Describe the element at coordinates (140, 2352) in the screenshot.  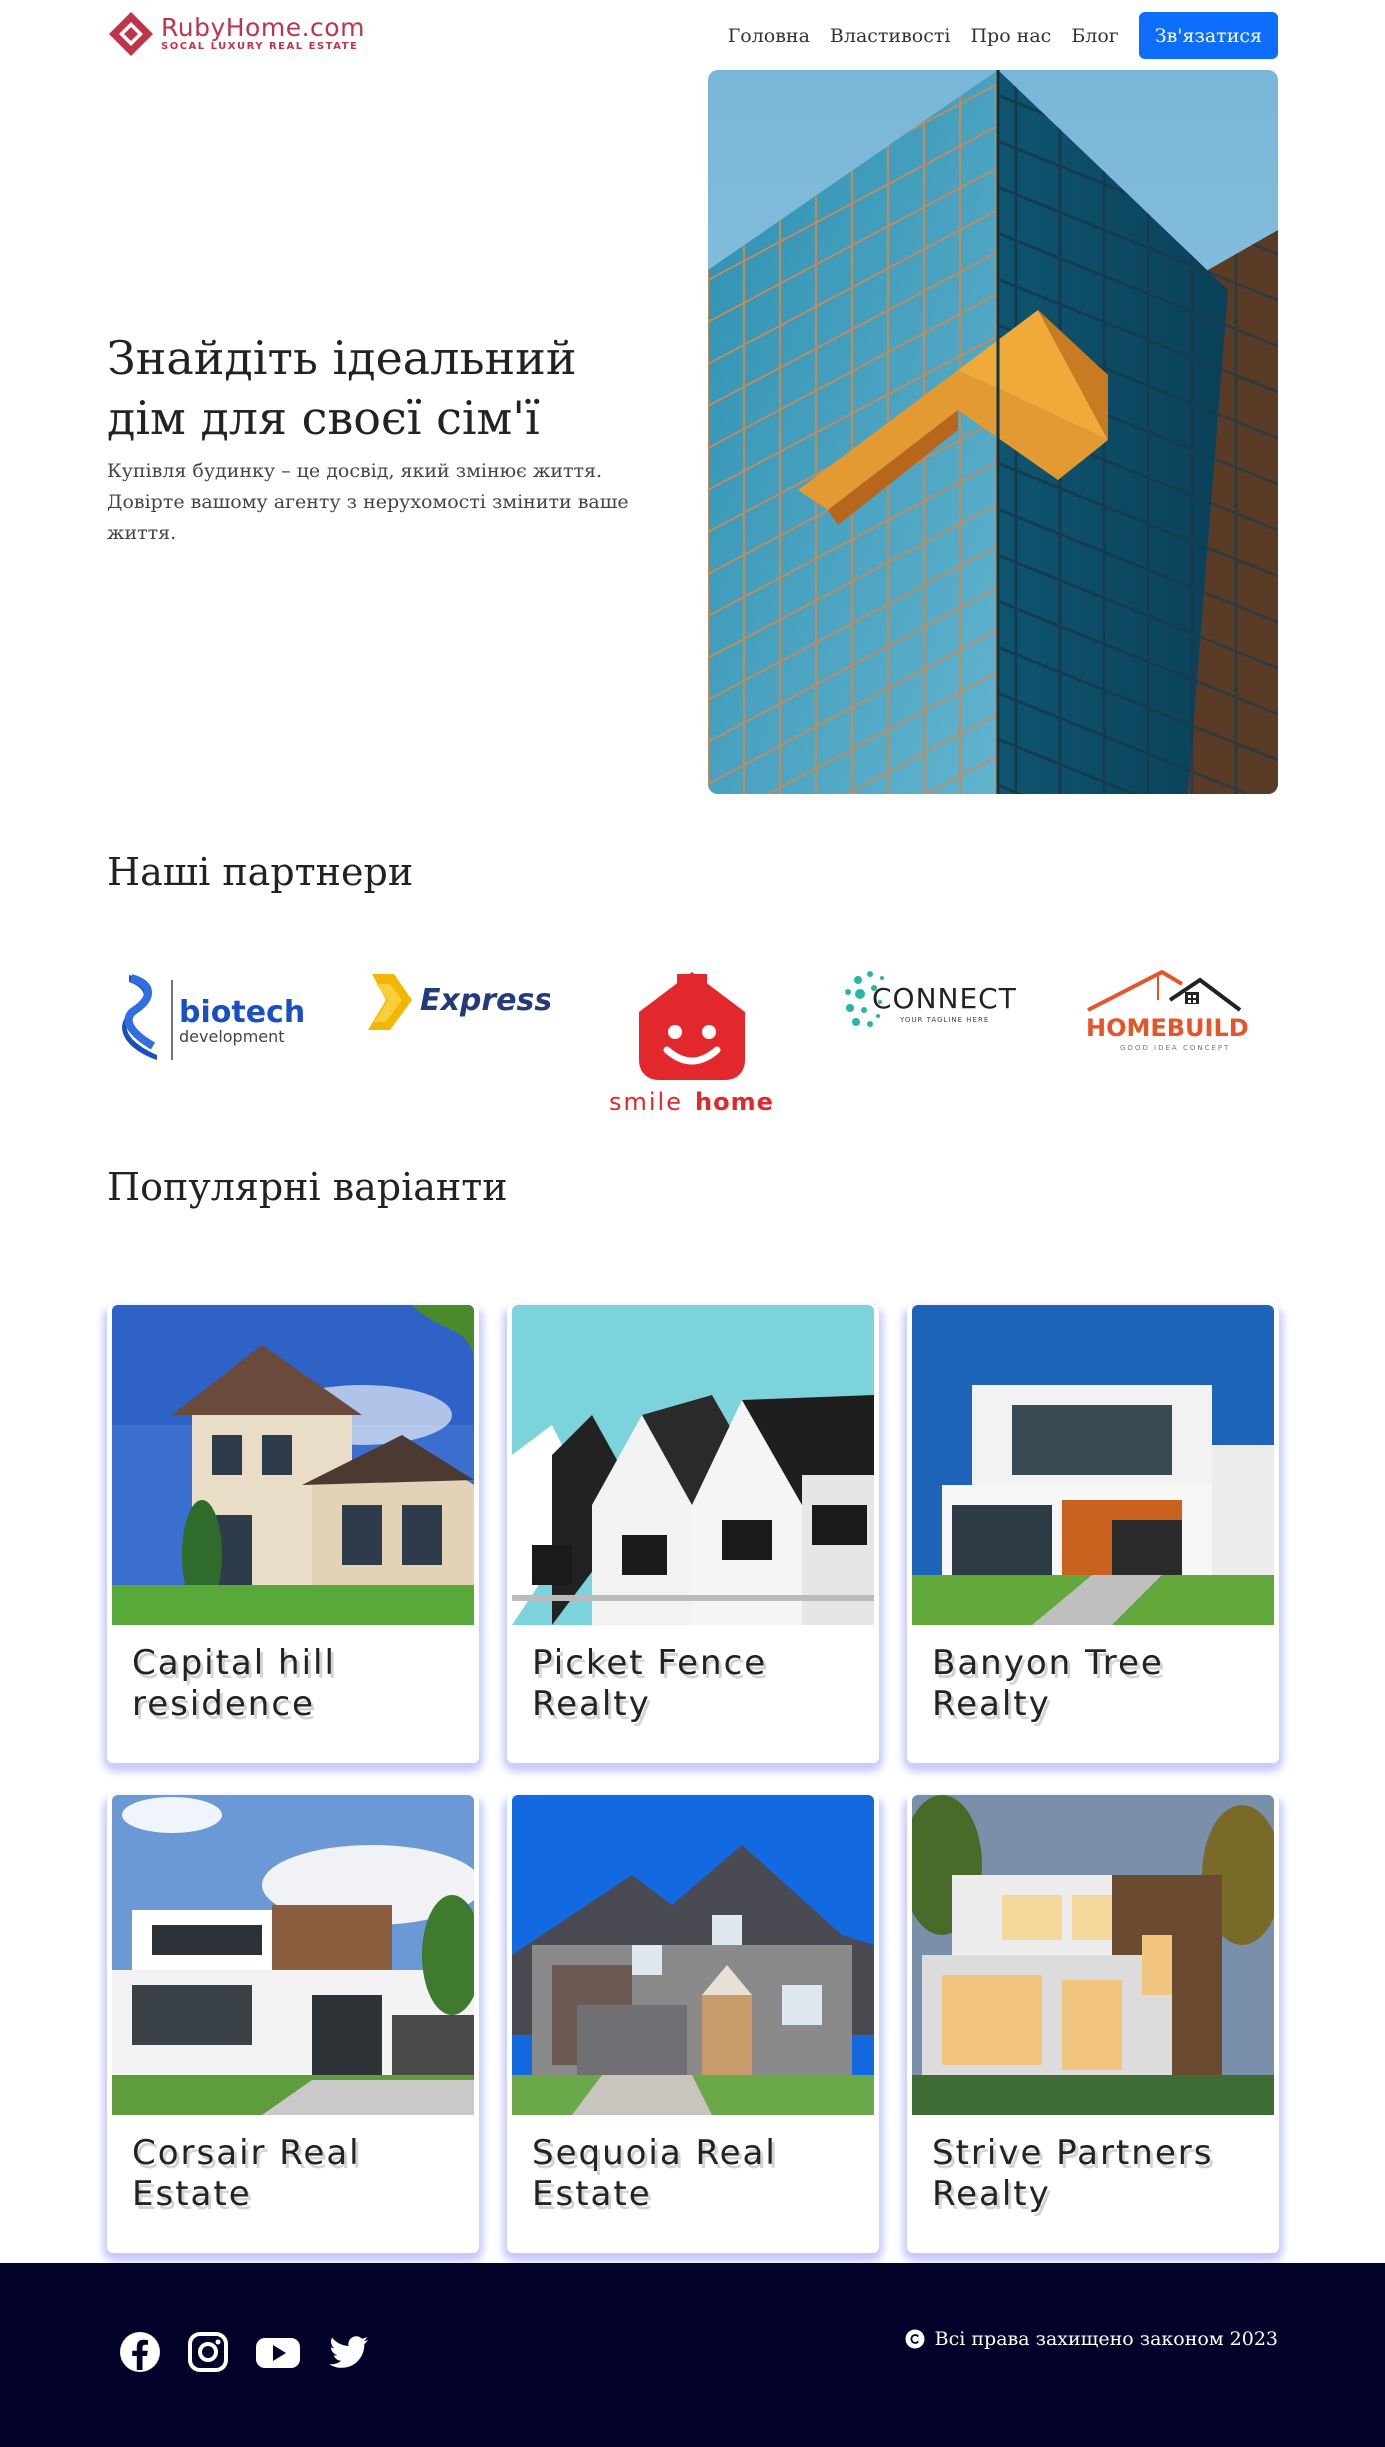
I see `facebook-icon` at that location.